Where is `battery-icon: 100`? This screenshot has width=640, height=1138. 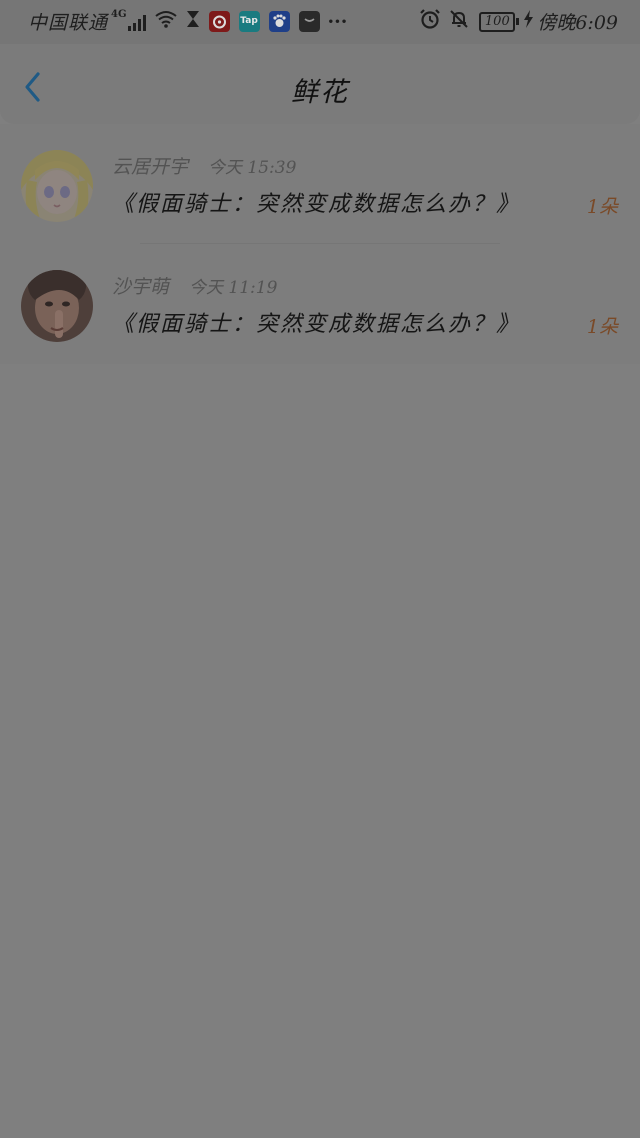
battery-icon: 100 is located at coordinates (499, 21).